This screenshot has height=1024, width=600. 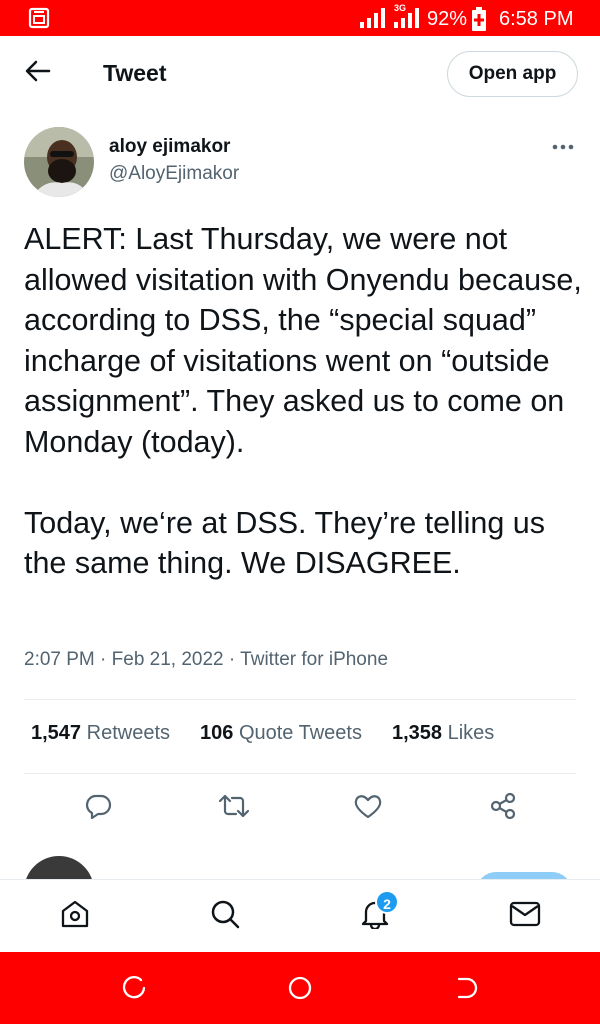 What do you see at coordinates (536, 19) in the screenshot?
I see `clock: 6:58 PM` at bounding box center [536, 19].